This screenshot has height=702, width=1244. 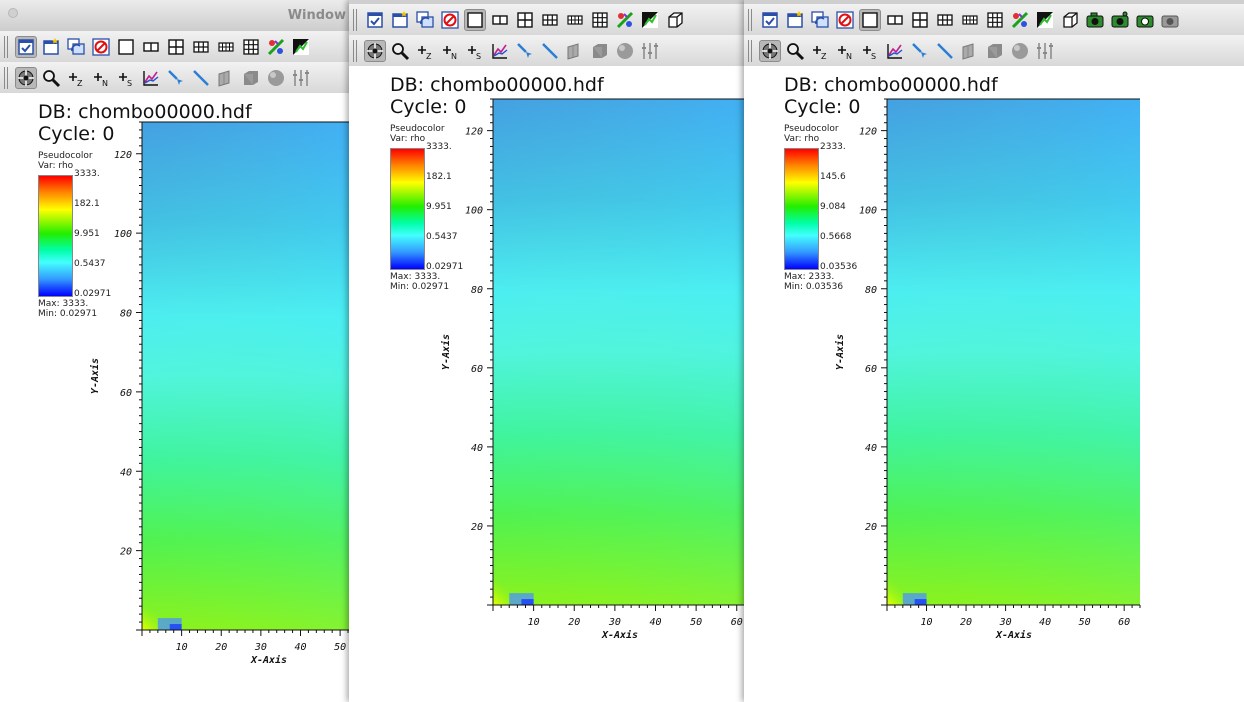 What do you see at coordinates (1145, 20) in the screenshot?
I see `camera-icon` at bounding box center [1145, 20].